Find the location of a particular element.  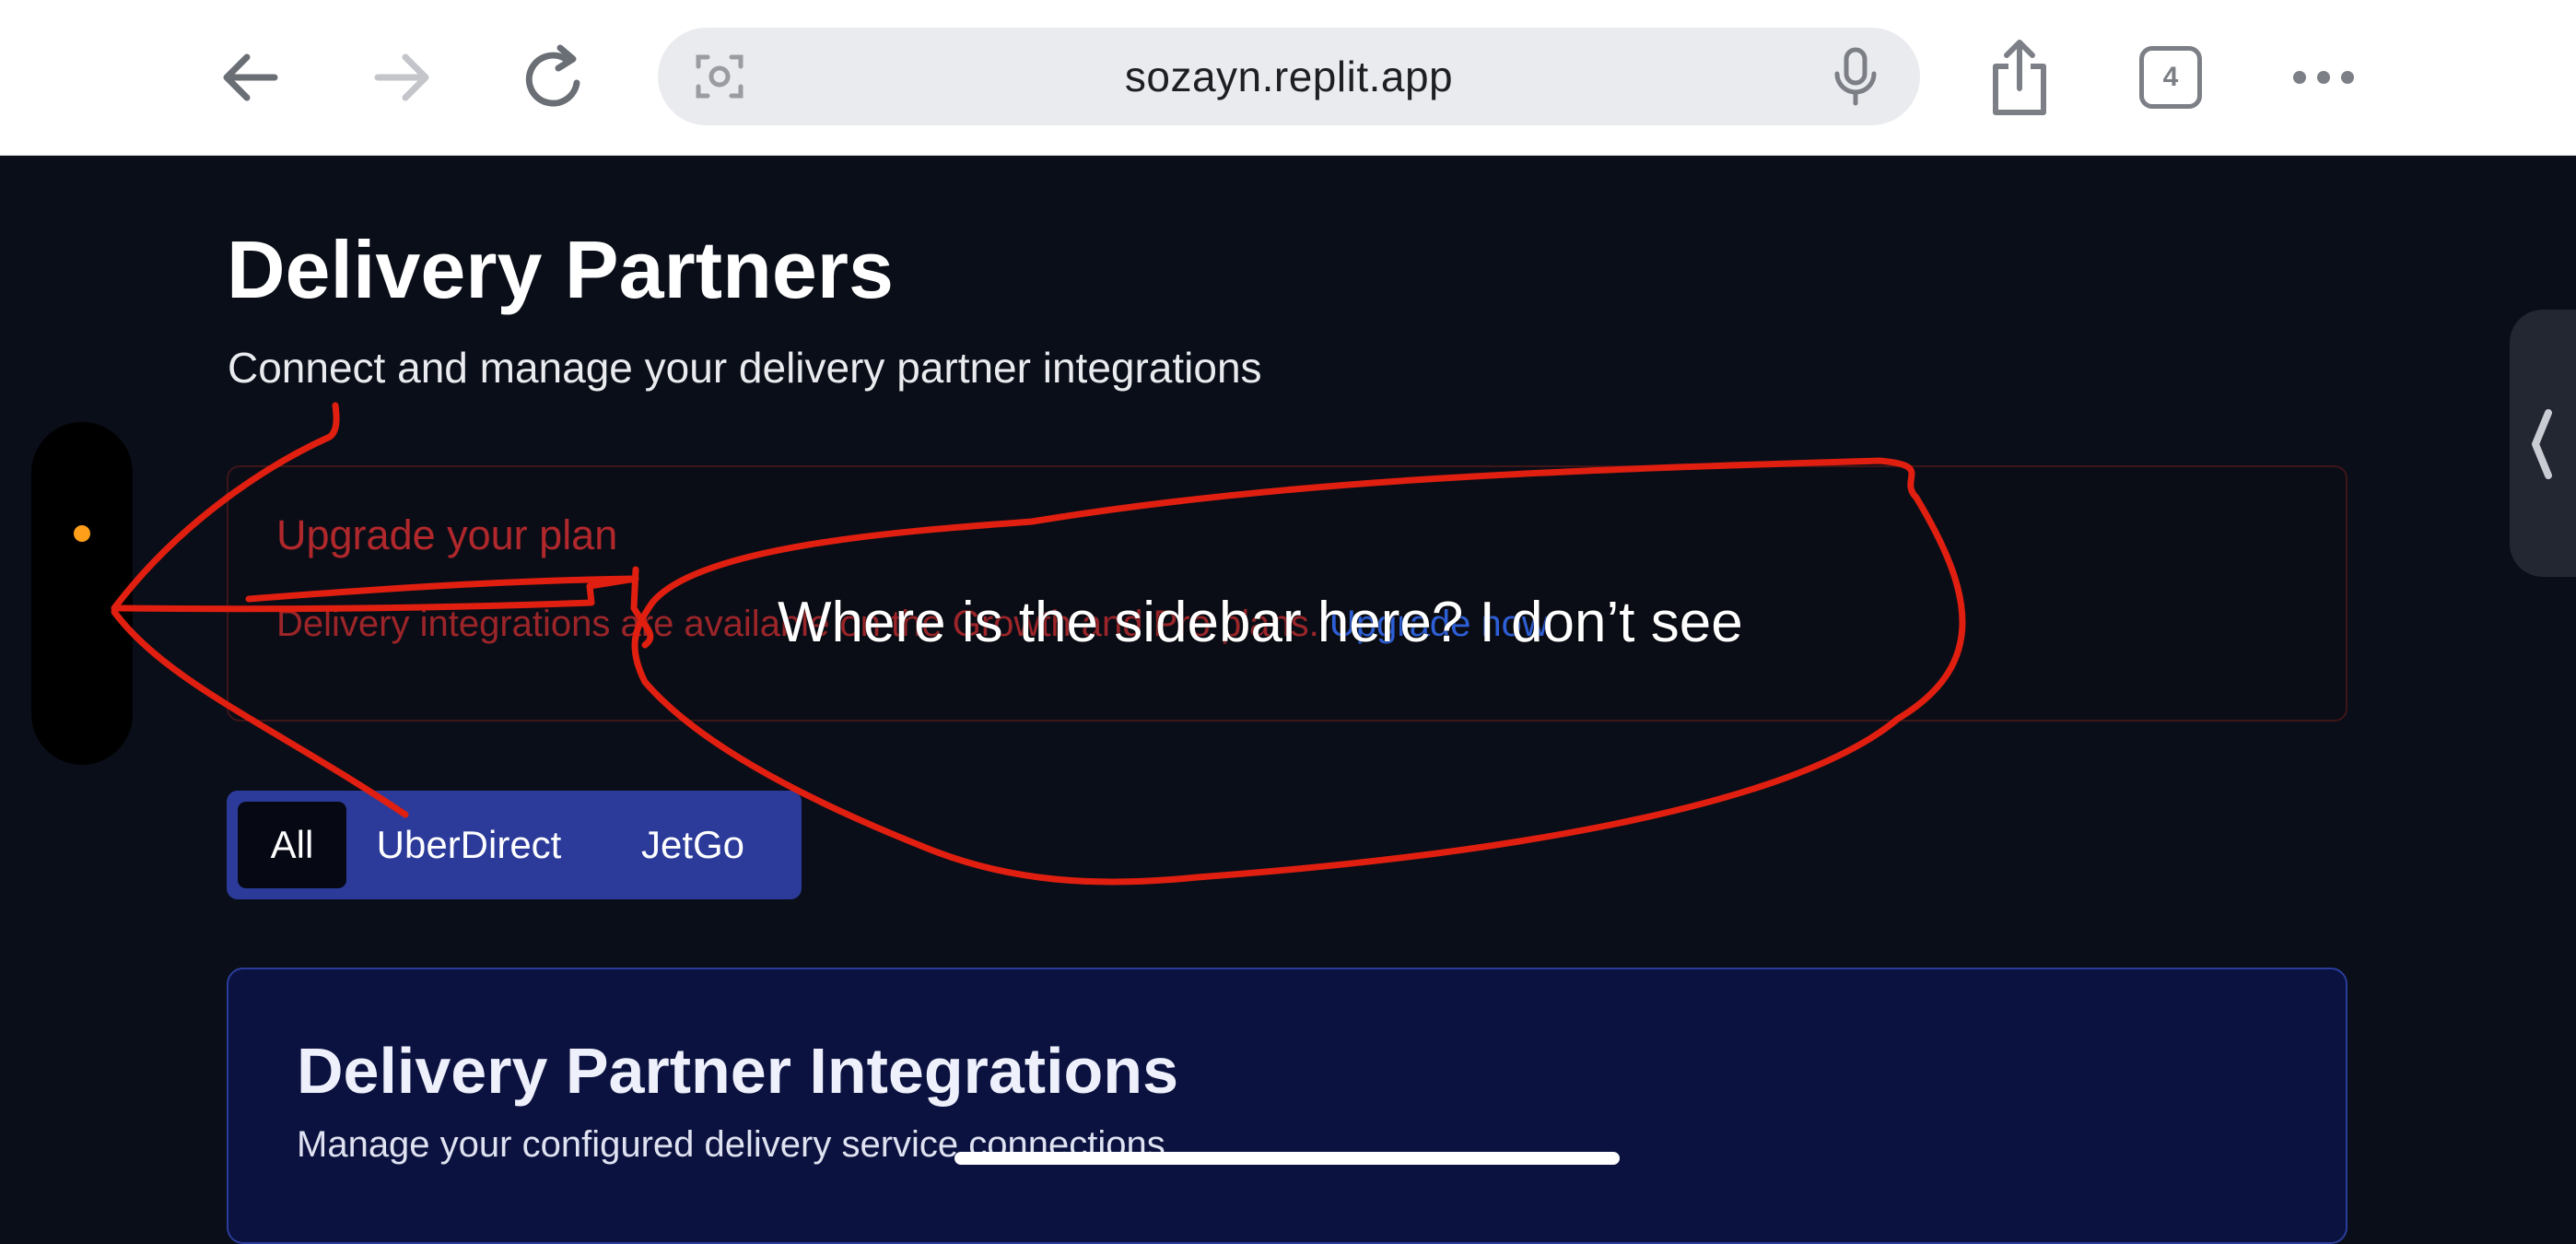

forward-arrow-icon is located at coordinates (402, 77).